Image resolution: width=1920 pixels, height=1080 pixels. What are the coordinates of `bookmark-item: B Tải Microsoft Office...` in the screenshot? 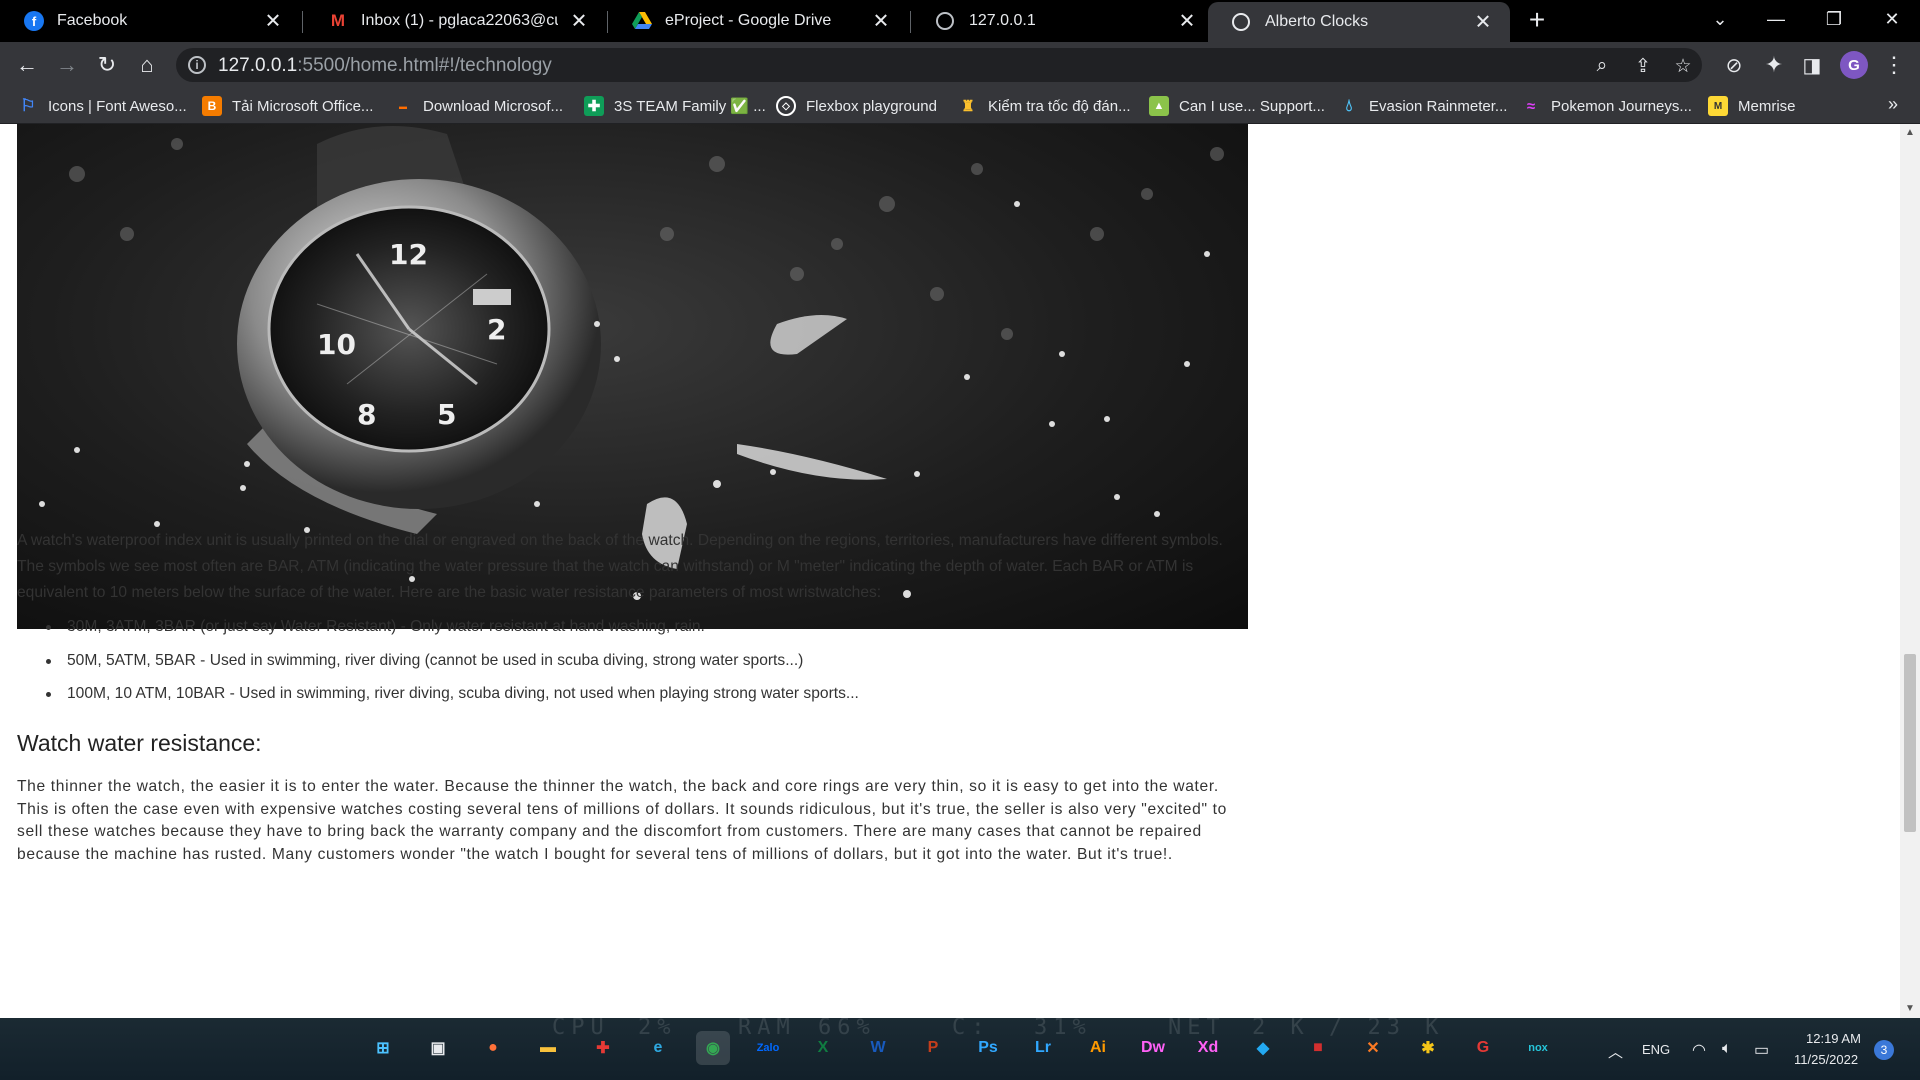 It's located at (287, 106).